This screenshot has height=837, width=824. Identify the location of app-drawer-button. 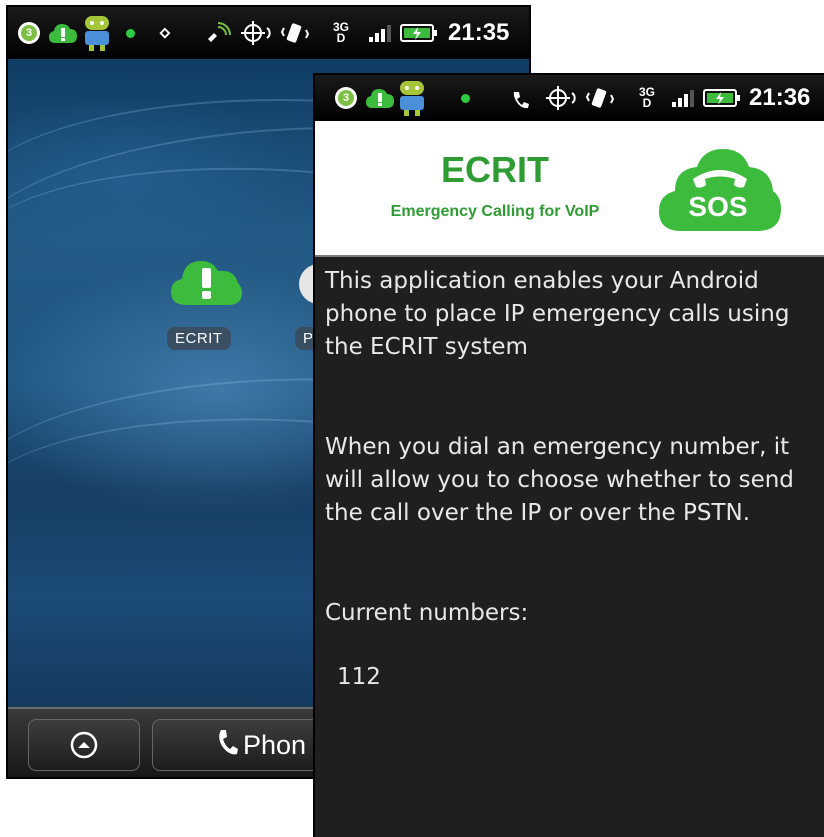
(84, 745).